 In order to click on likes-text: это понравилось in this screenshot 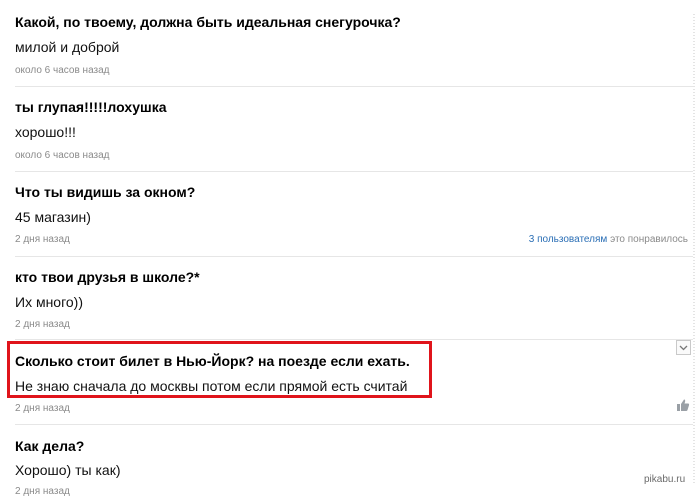, I will do `click(649, 239)`.